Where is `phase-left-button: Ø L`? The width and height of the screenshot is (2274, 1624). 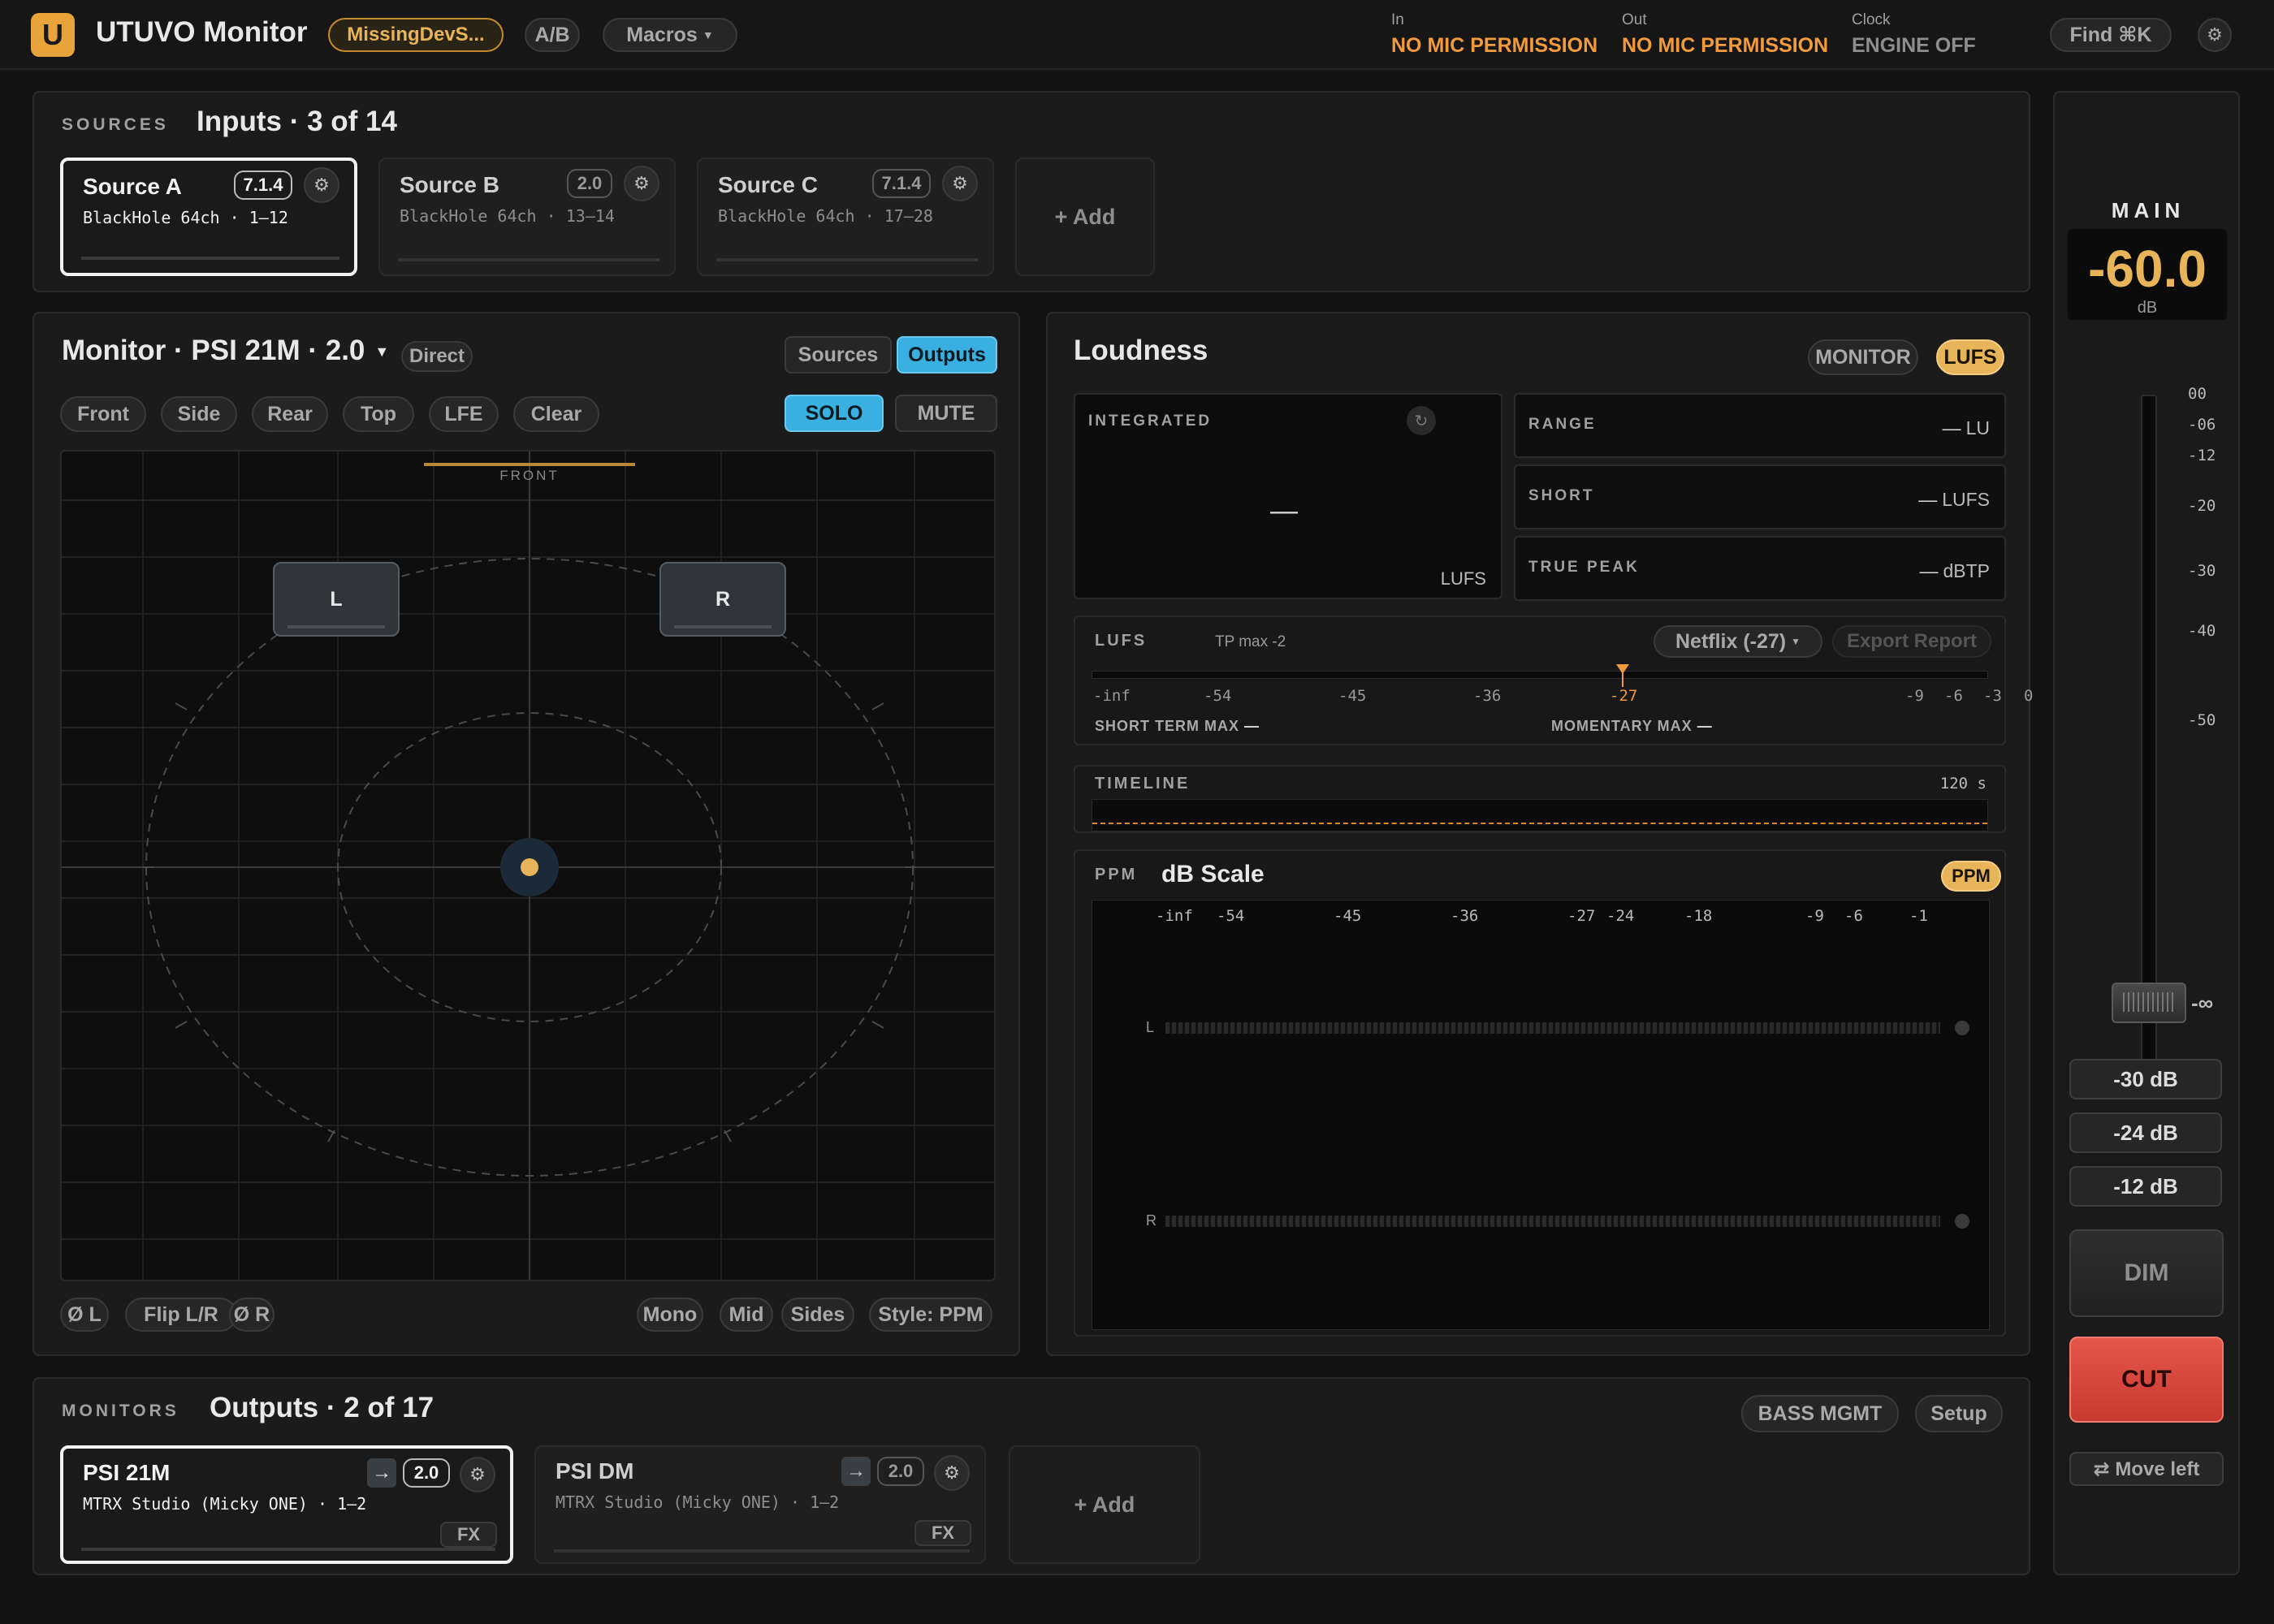
phase-left-button: Ø L is located at coordinates (84, 1315).